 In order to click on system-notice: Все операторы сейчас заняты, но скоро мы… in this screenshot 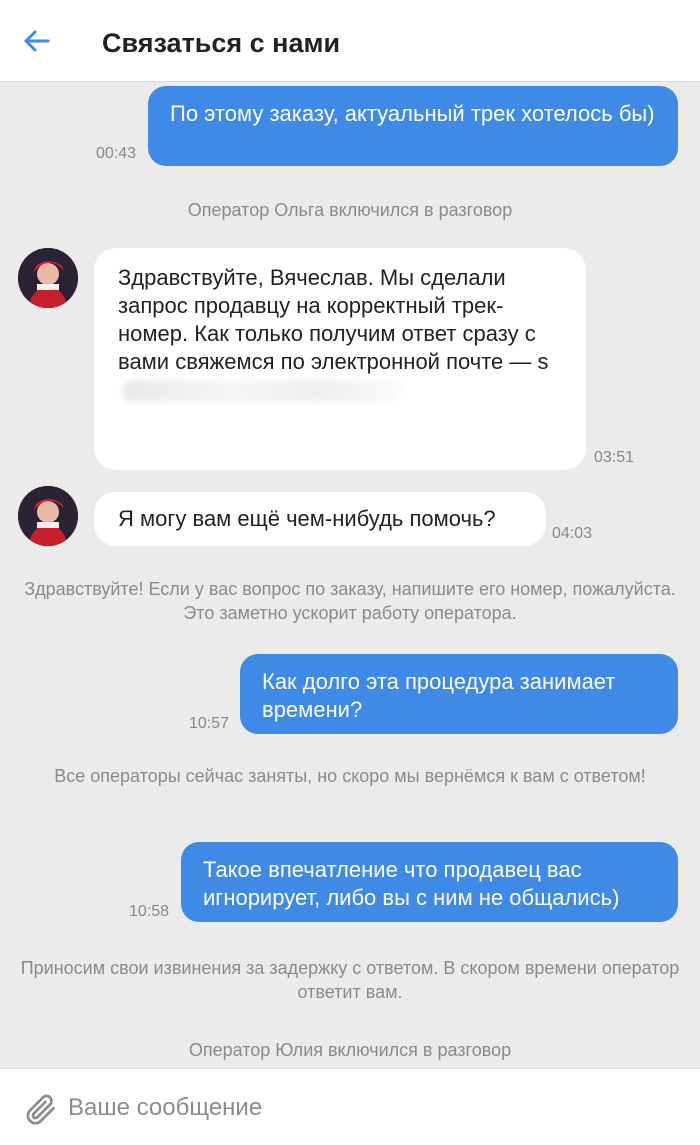, I will do `click(350, 776)`.